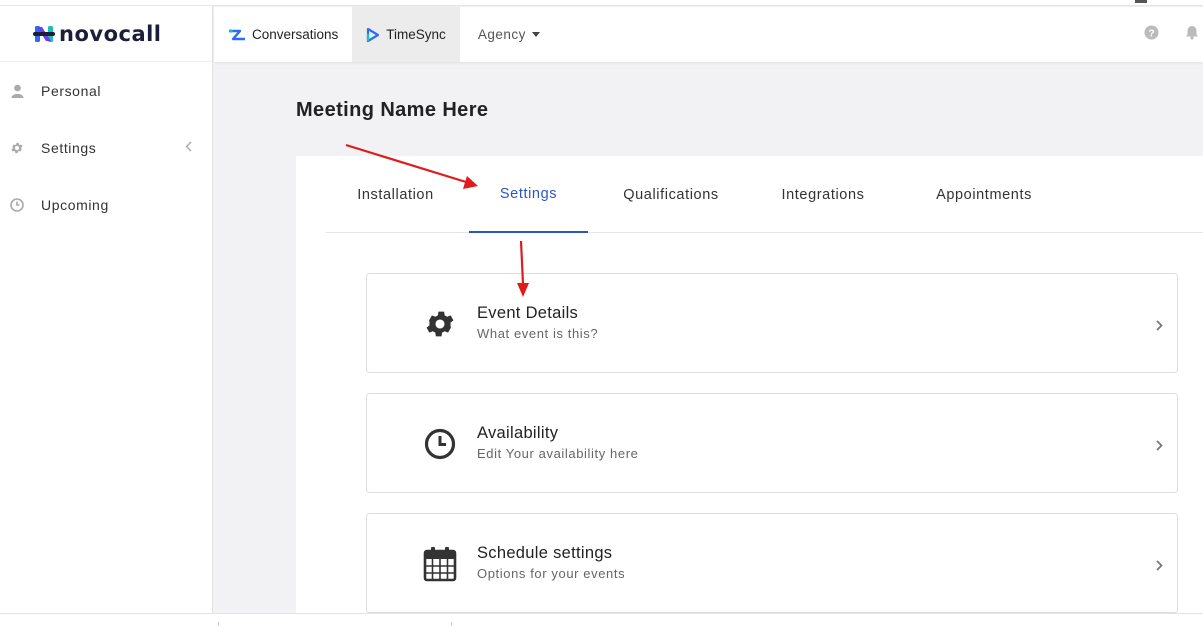  What do you see at coordinates (392, 110) in the screenshot?
I see `page-title: Meeting Name Here` at bounding box center [392, 110].